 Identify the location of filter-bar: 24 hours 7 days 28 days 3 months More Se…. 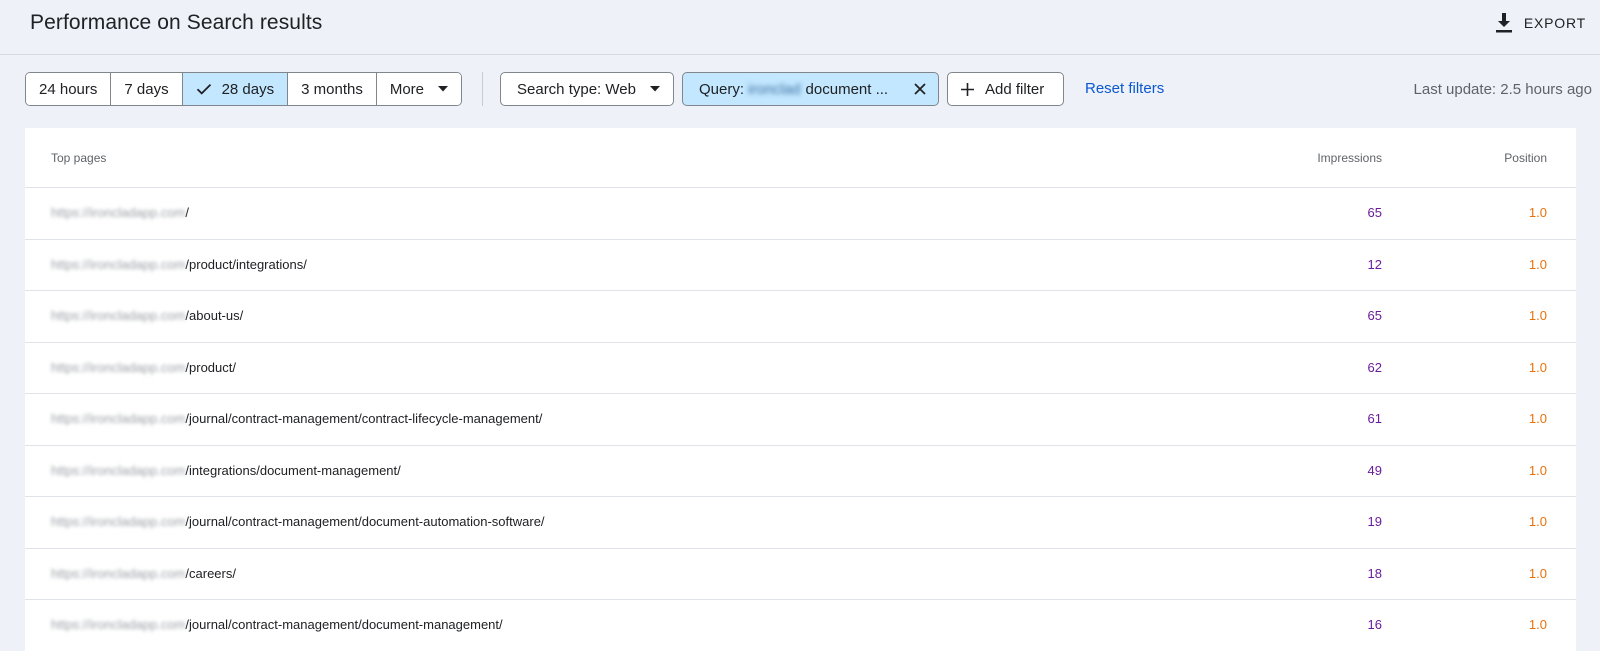
(800, 89).